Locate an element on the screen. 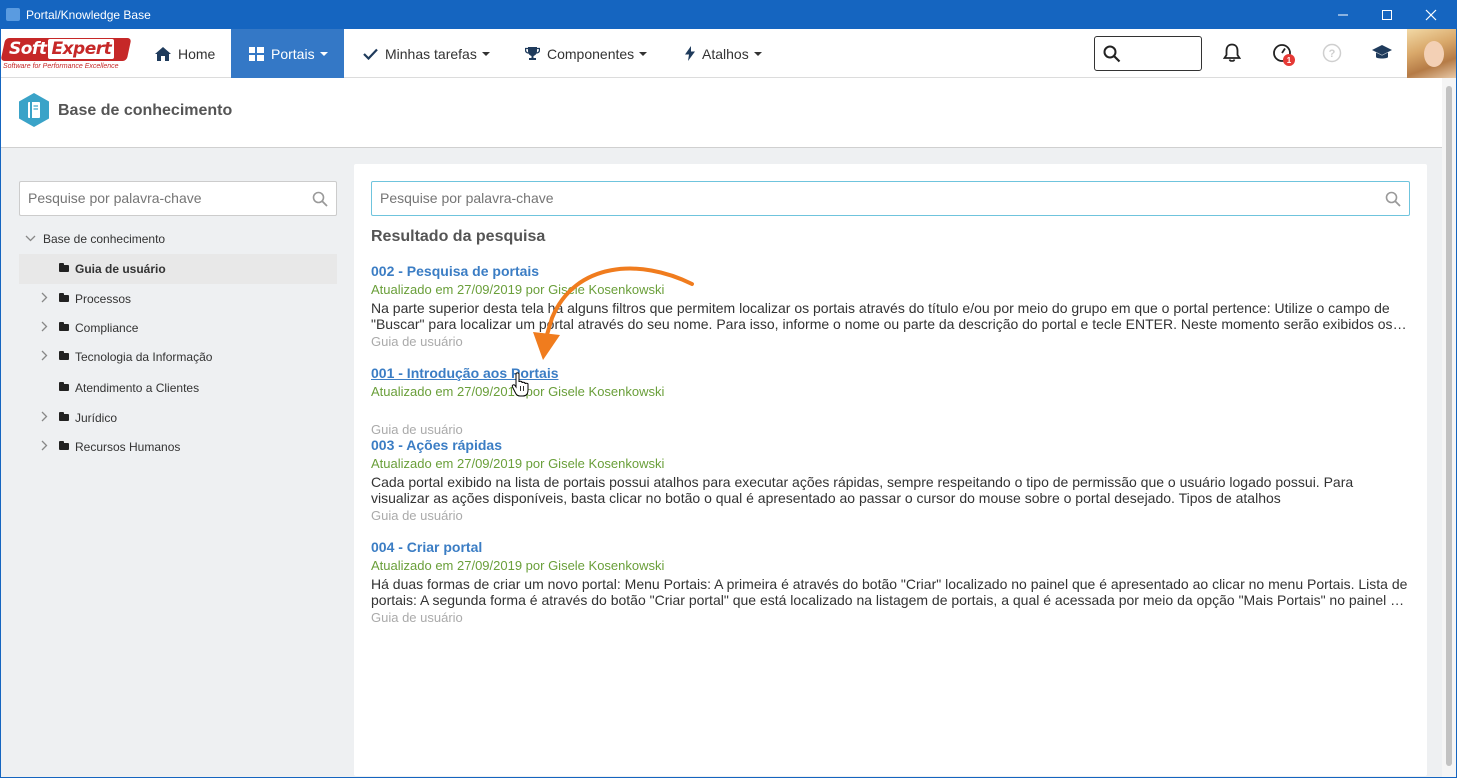  page-scrollbar is located at coordinates (1449, 427).